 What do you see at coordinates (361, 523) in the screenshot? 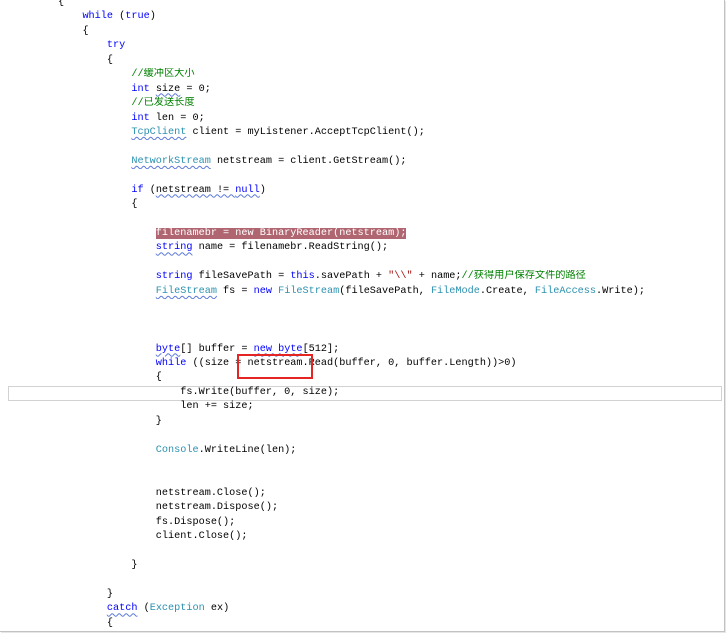
I see `code-line: fs.Dispose();` at bounding box center [361, 523].